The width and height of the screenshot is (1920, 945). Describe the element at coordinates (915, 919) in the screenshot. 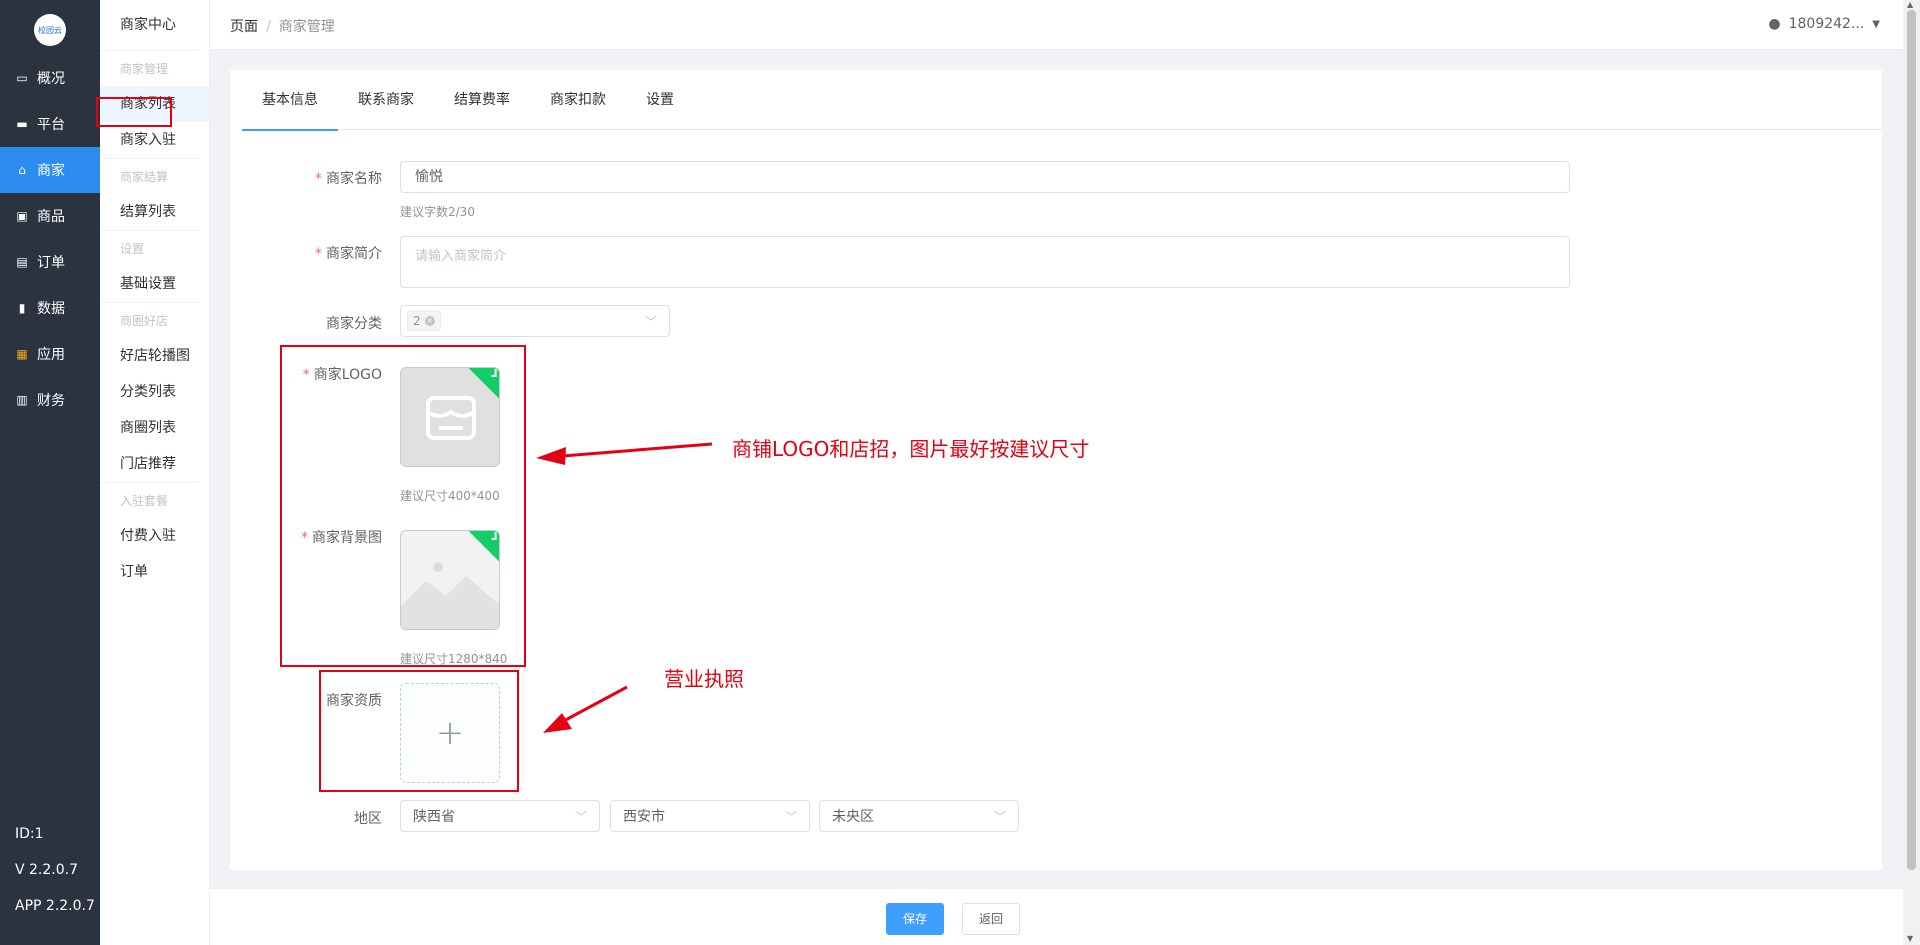

I see `save-button: 保存` at that location.